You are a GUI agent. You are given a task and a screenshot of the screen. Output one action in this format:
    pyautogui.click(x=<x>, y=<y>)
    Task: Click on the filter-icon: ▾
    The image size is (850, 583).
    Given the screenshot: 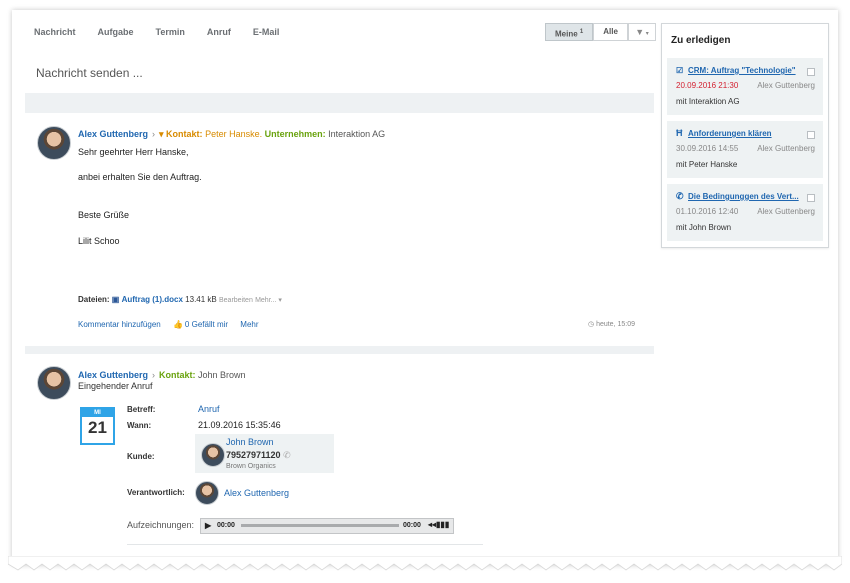 What is the action you would take?
    pyautogui.click(x=163, y=134)
    